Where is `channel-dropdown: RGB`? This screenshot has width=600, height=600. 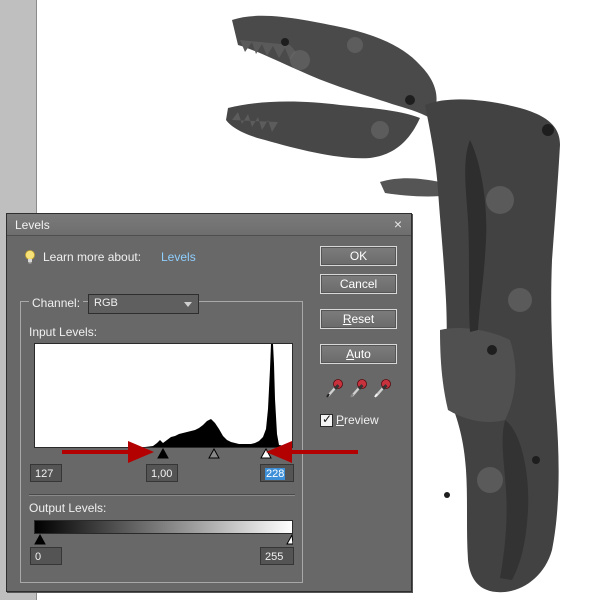
channel-dropdown: RGB is located at coordinates (143, 304).